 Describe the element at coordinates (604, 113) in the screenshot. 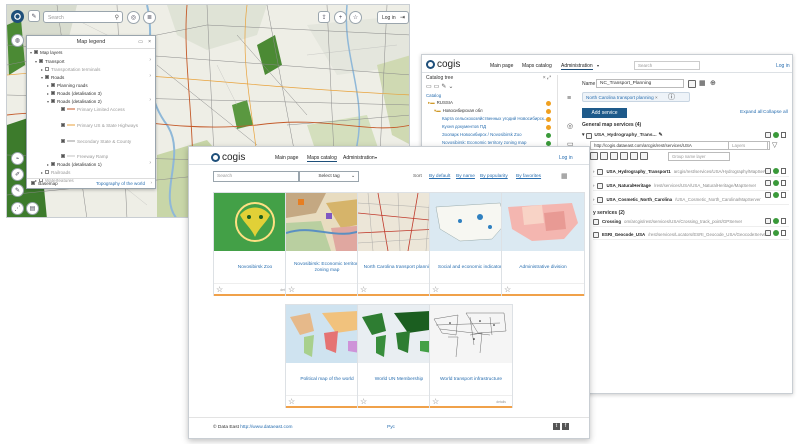

I see `add-service-button: Add service` at that location.